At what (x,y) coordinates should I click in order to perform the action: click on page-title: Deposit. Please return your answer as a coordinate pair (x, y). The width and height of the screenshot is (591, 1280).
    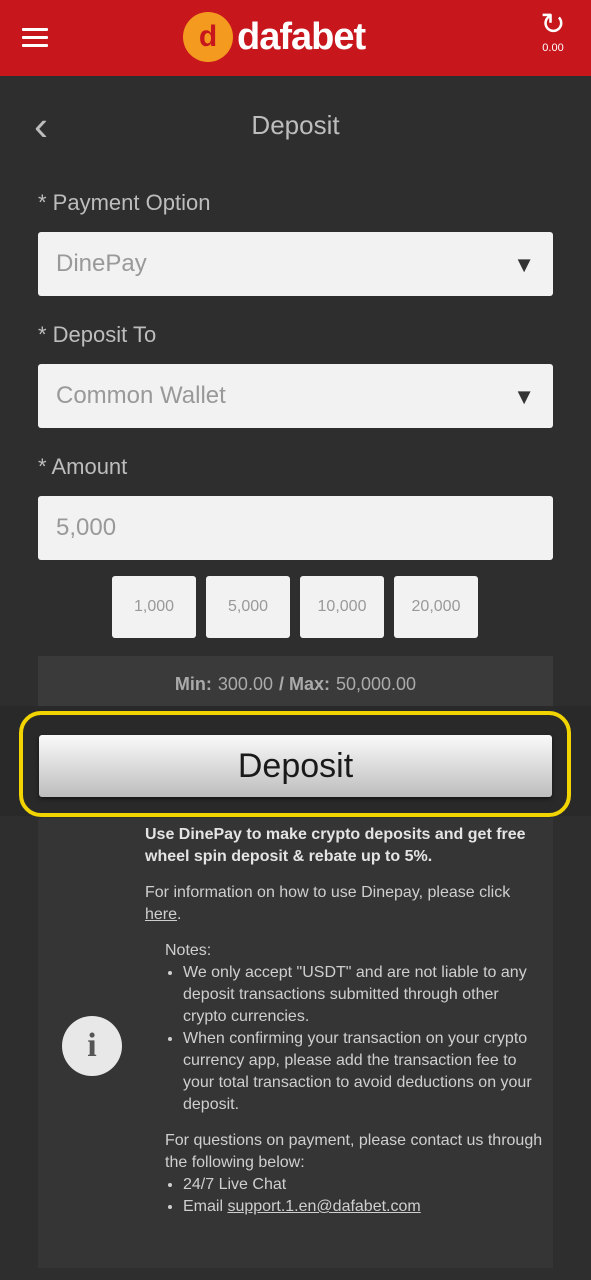
    Looking at the image, I should click on (295, 125).